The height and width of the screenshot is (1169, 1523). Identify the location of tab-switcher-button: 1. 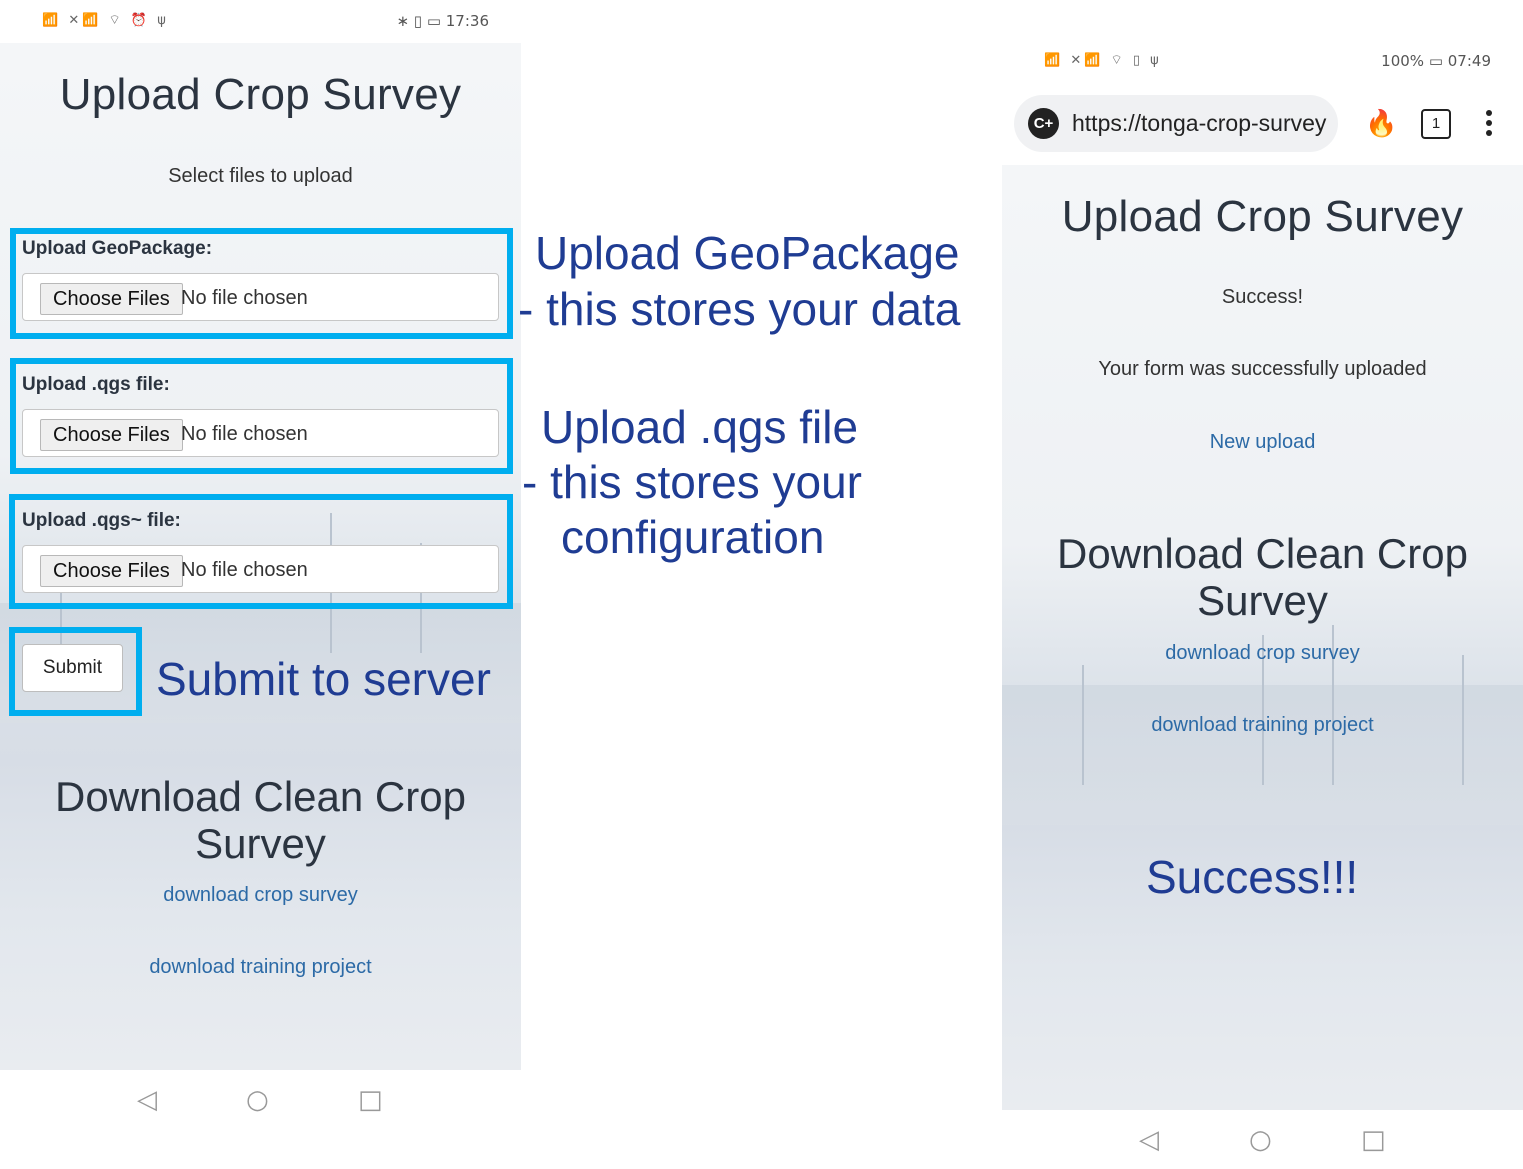
(1436, 124).